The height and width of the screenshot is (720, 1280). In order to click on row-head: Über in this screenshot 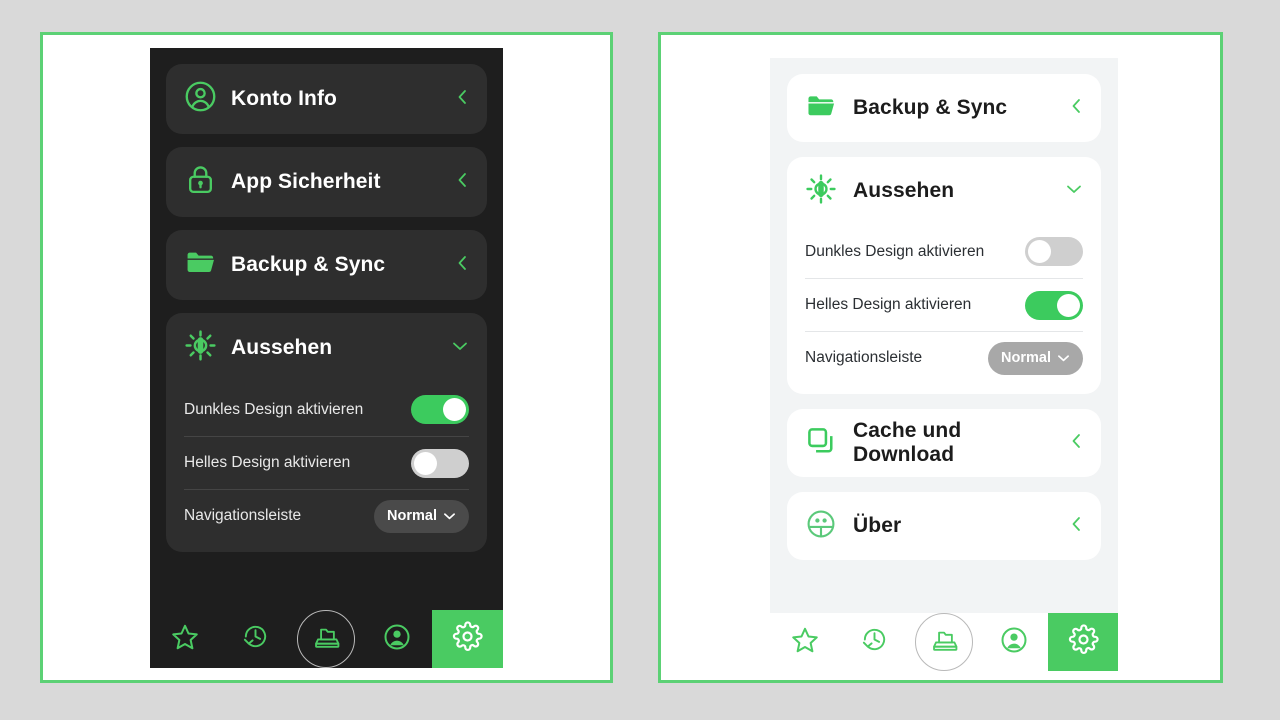, I will do `click(944, 526)`.